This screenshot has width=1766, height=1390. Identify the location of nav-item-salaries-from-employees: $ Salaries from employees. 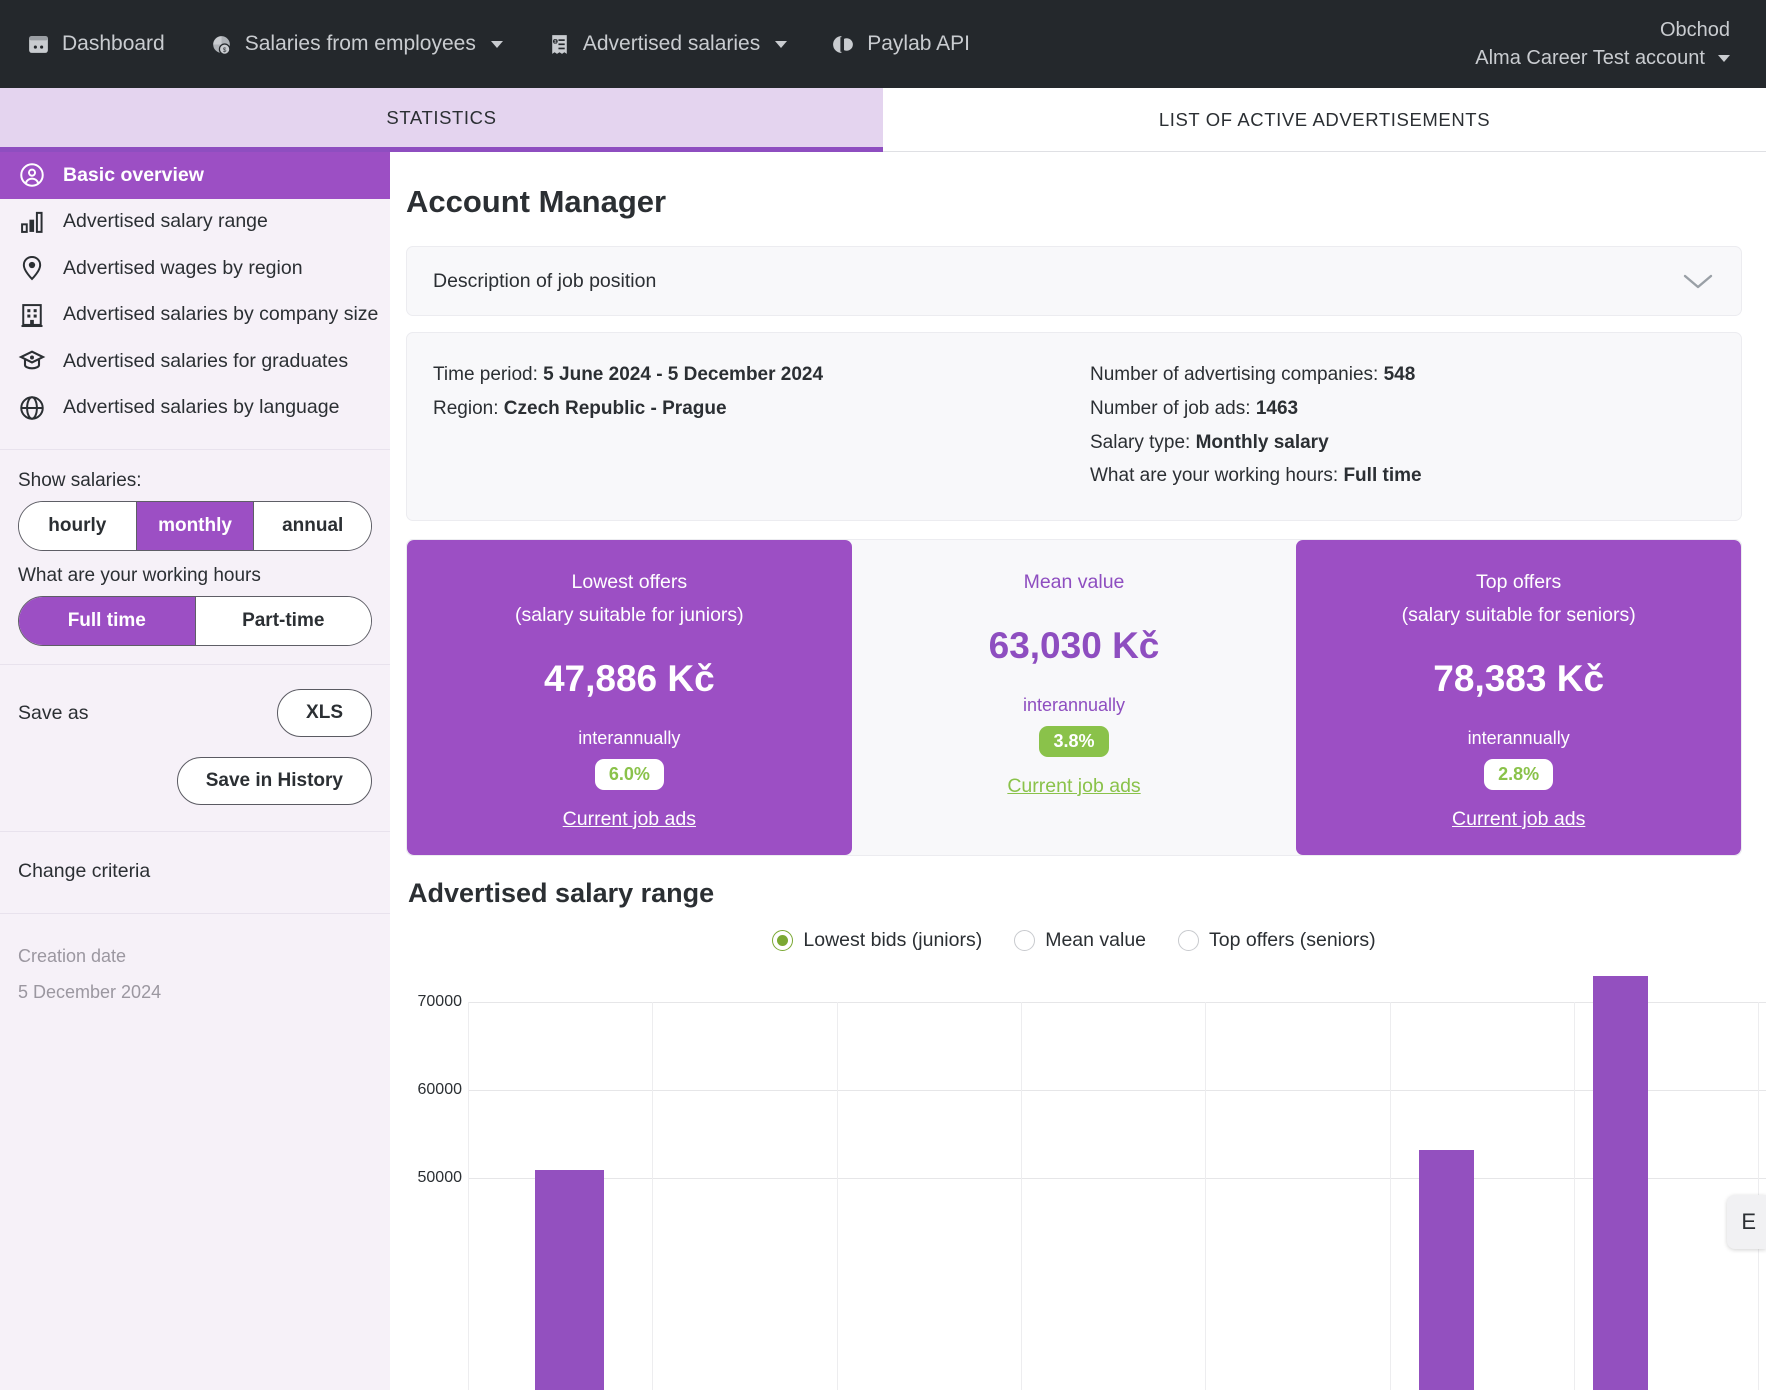
(356, 44).